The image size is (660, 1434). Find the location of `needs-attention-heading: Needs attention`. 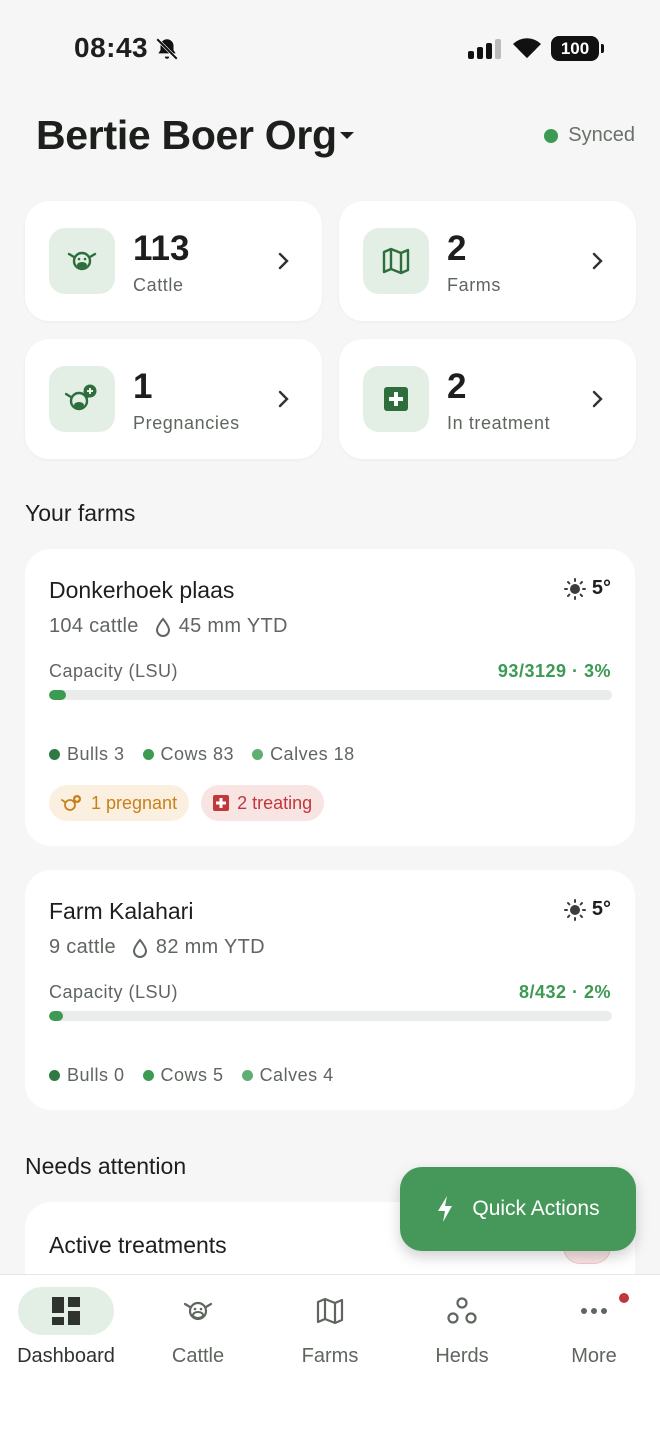

needs-attention-heading: Needs attention is located at coordinates (106, 1166).